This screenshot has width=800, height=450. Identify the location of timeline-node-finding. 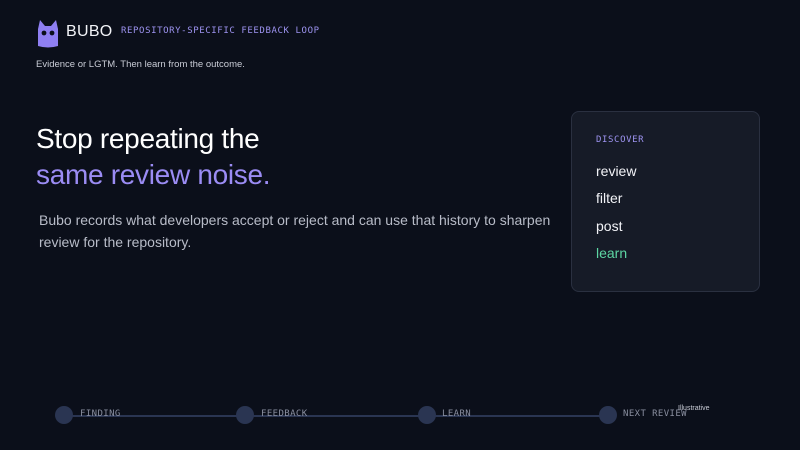
(64, 415).